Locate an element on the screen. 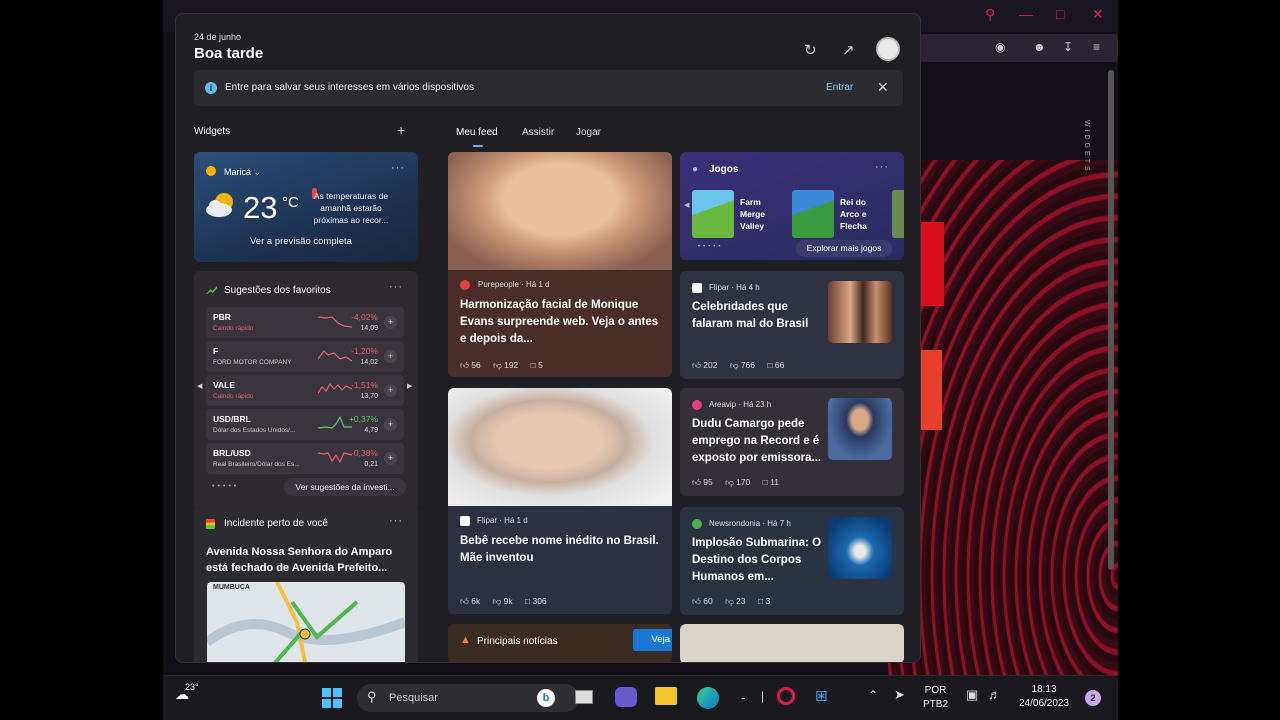  incident-map: MUMBUCA is located at coordinates (306, 622).